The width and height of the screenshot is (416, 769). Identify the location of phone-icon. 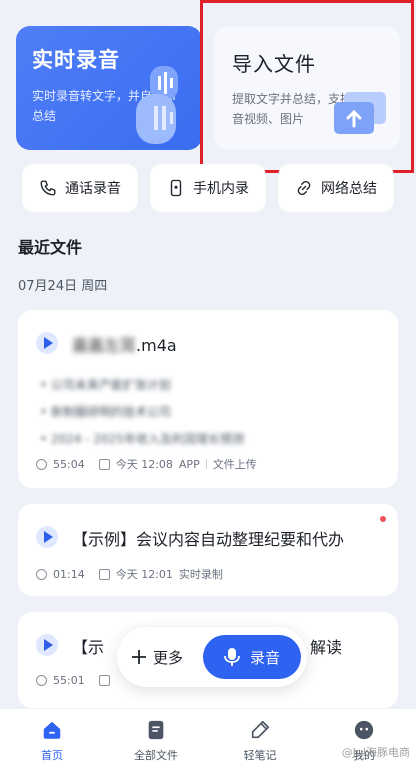
(48, 188).